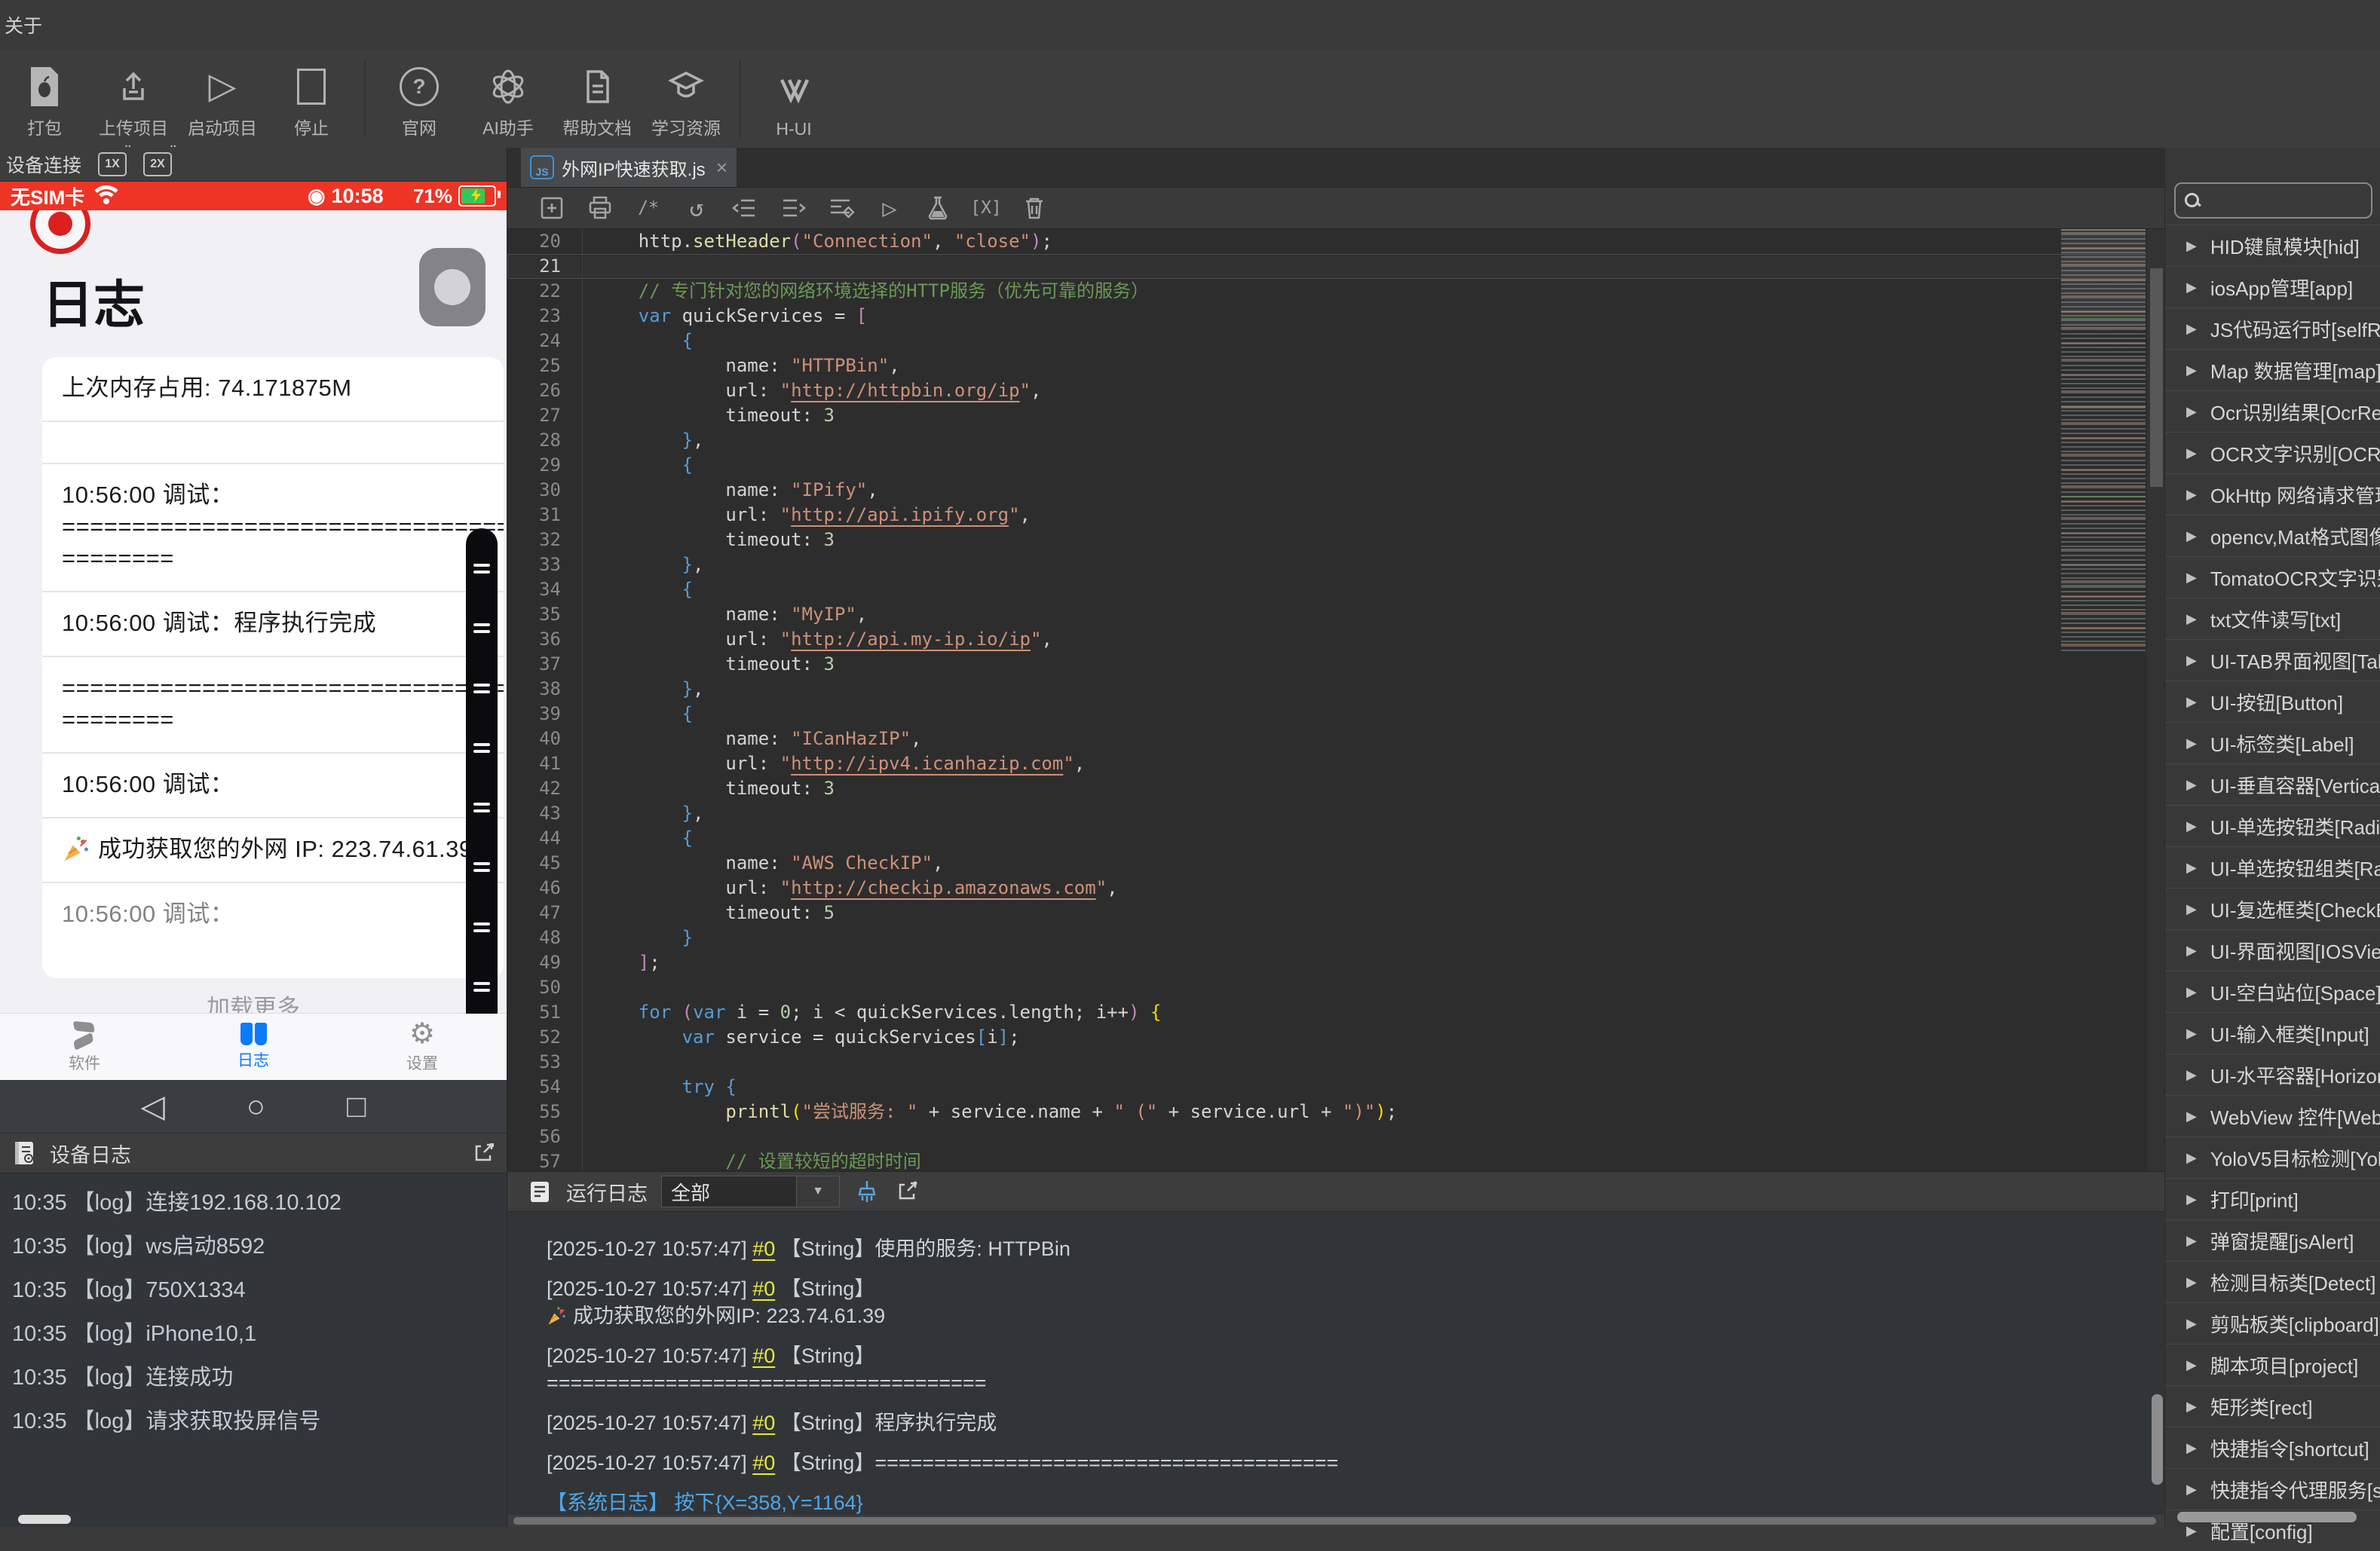  I want to click on tree-item: ▶ OkHttp 网络请求管理, so click(2272, 494).